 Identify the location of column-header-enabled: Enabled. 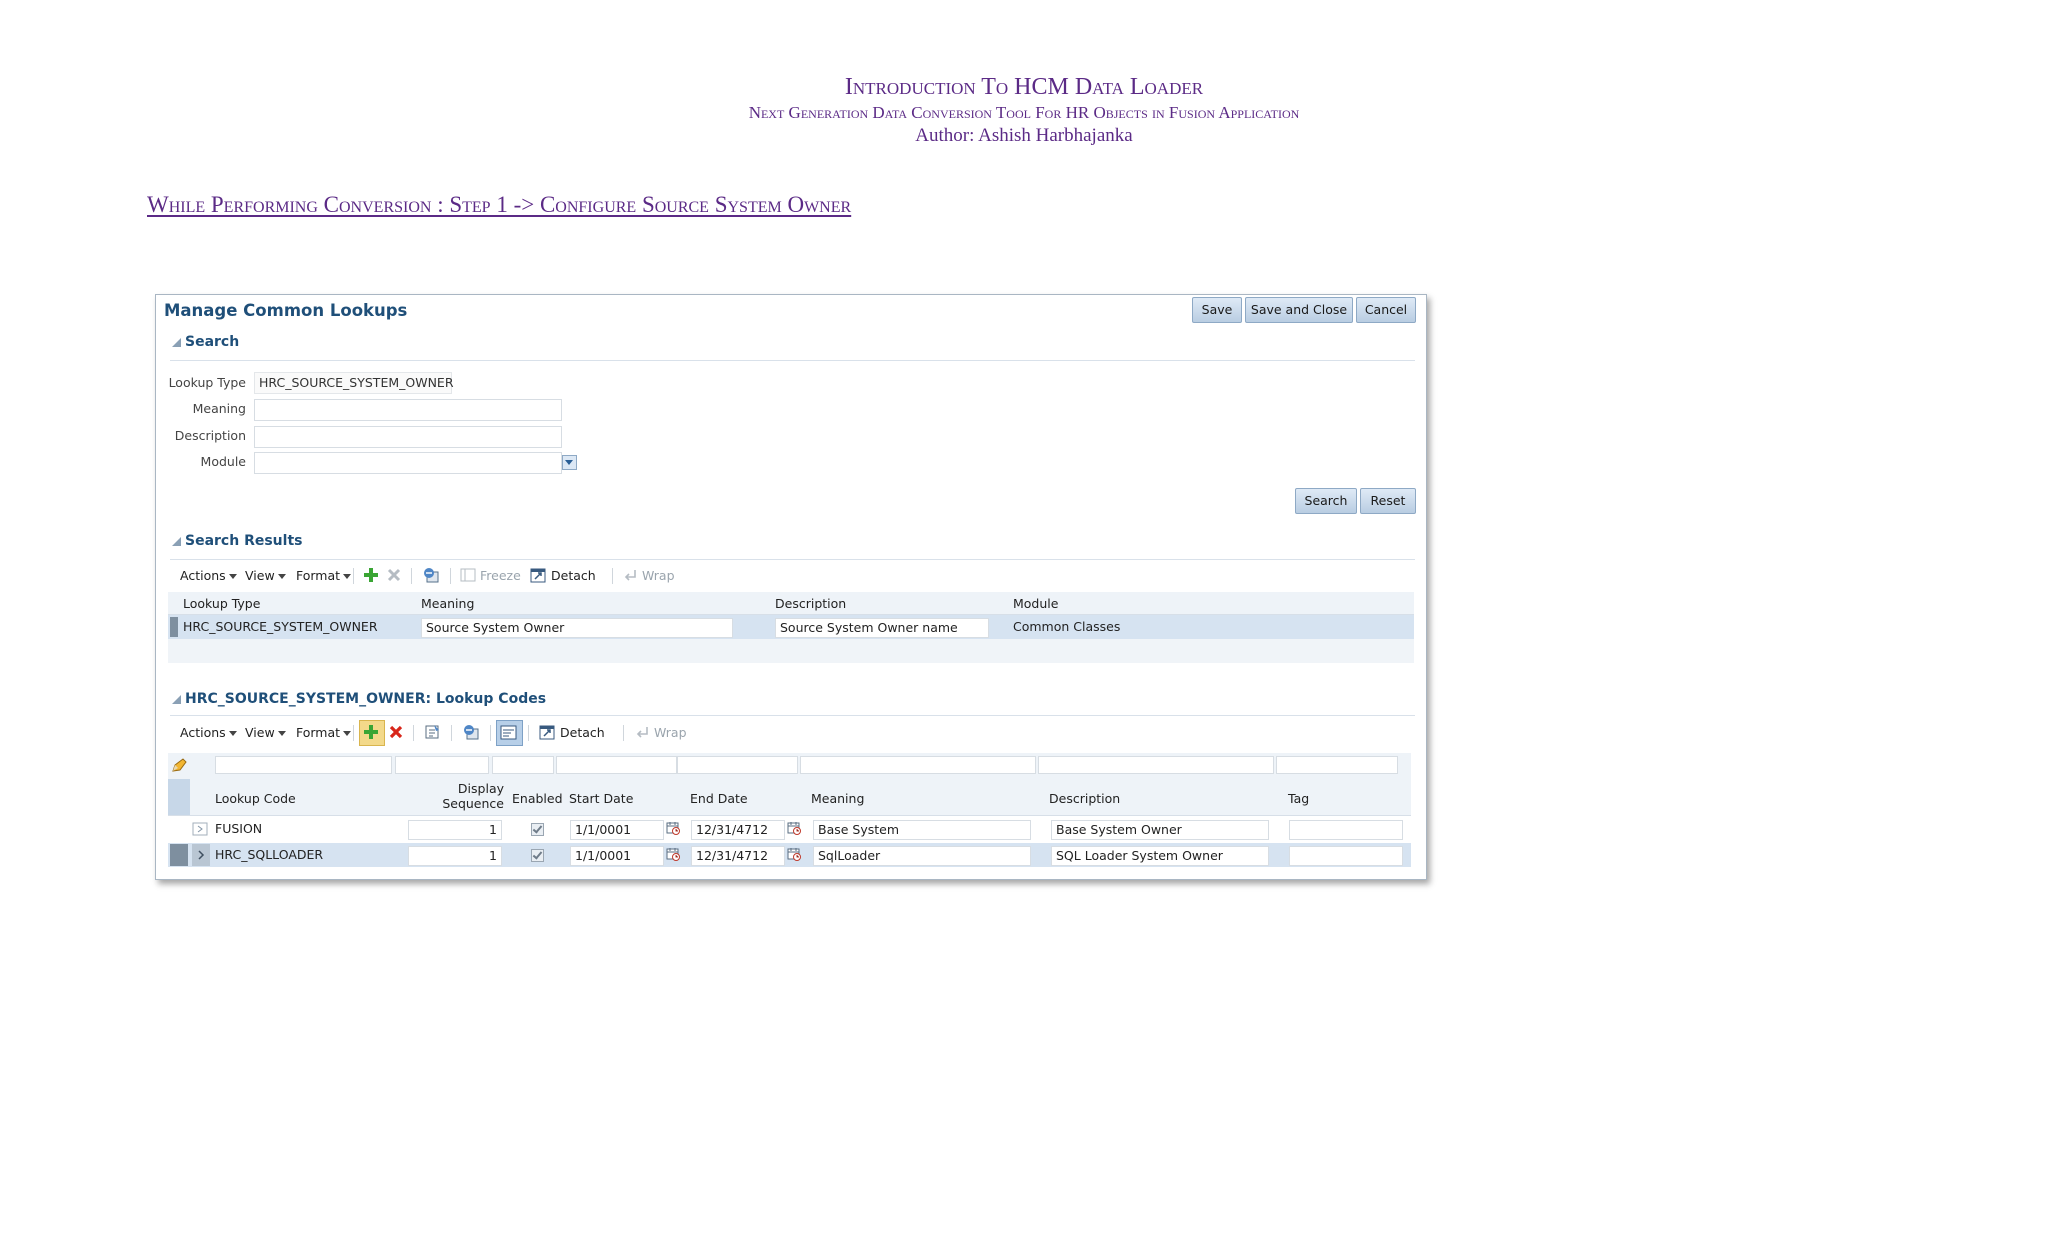
(537, 798).